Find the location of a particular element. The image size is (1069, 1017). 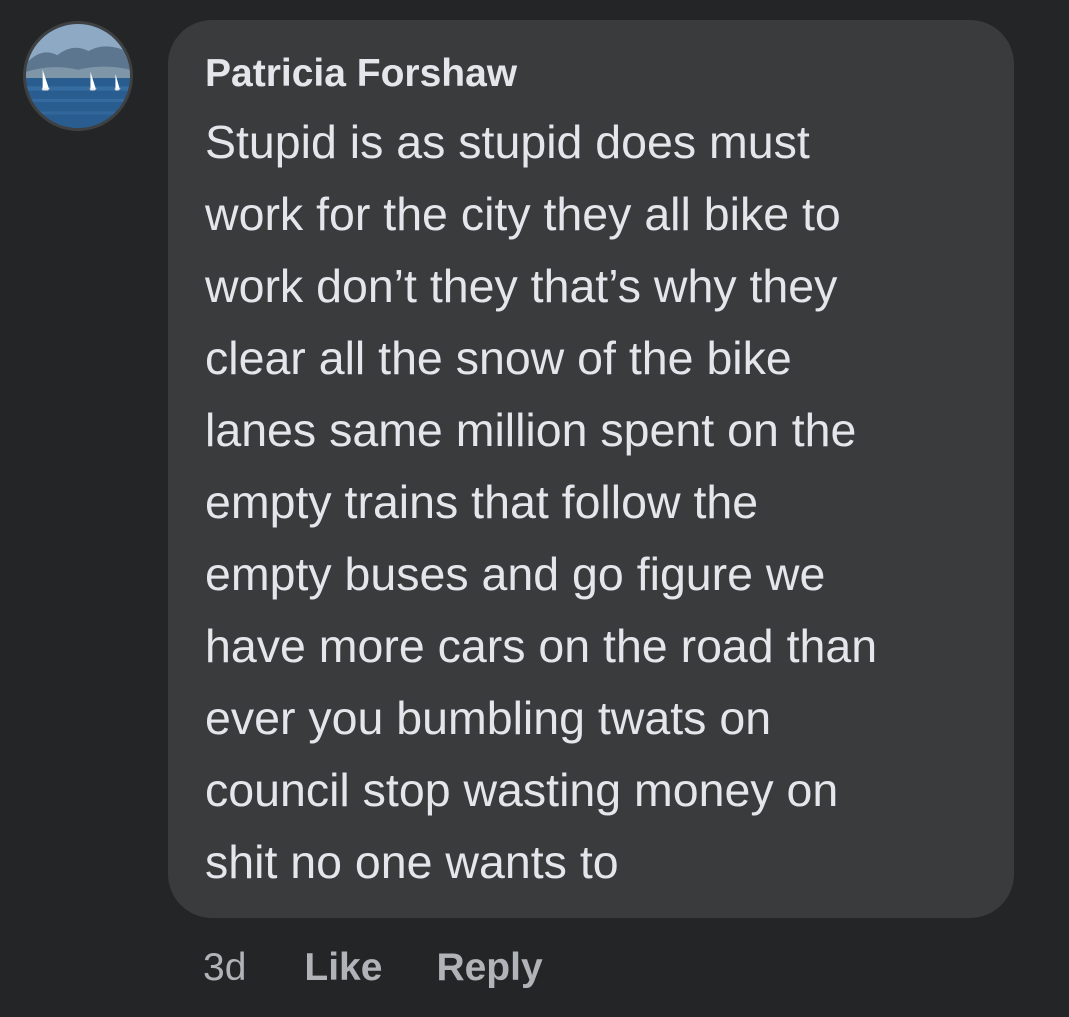

comment-text-line: have more cars on the road than is located at coordinates (541, 646).